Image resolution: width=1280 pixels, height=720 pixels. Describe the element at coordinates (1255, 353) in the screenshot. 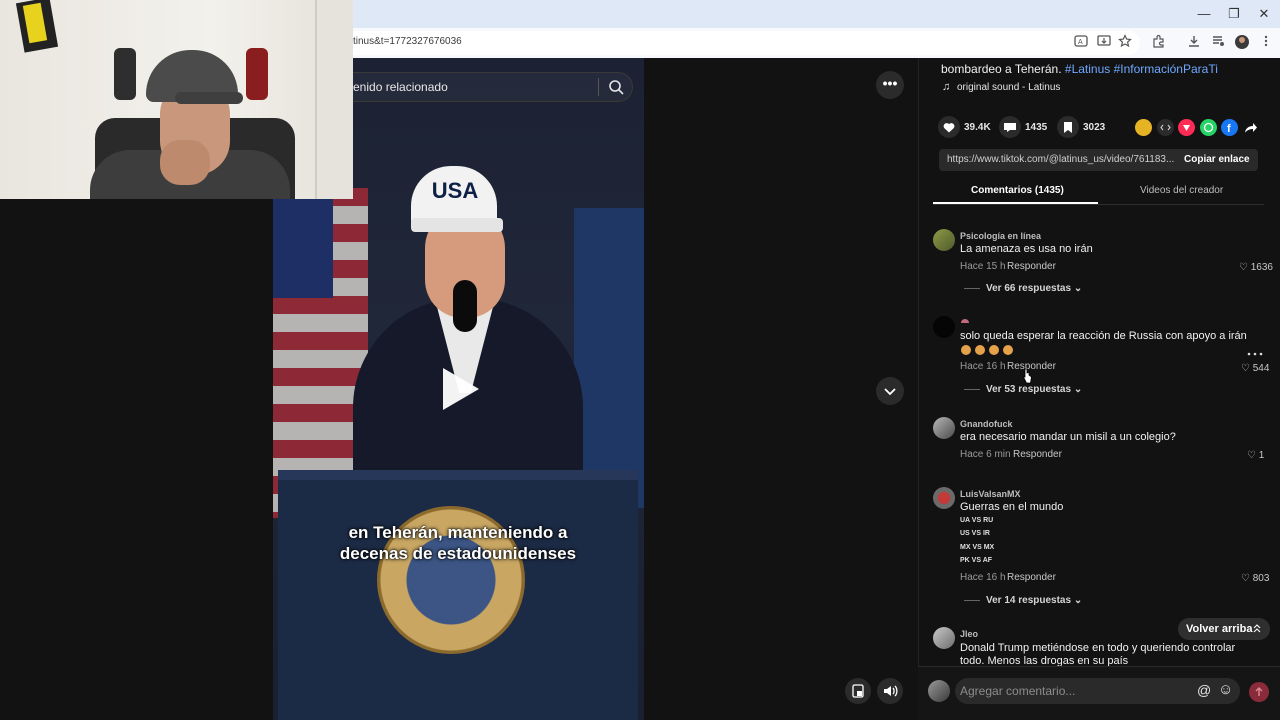

I see `comment-options-icon` at that location.